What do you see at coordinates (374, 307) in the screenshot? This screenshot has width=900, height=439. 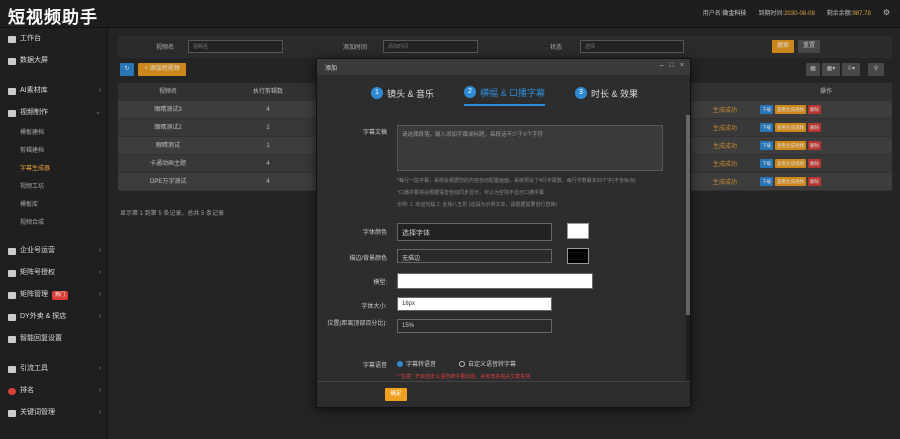 I see `font-size-label: 字体大小:` at bounding box center [374, 307].